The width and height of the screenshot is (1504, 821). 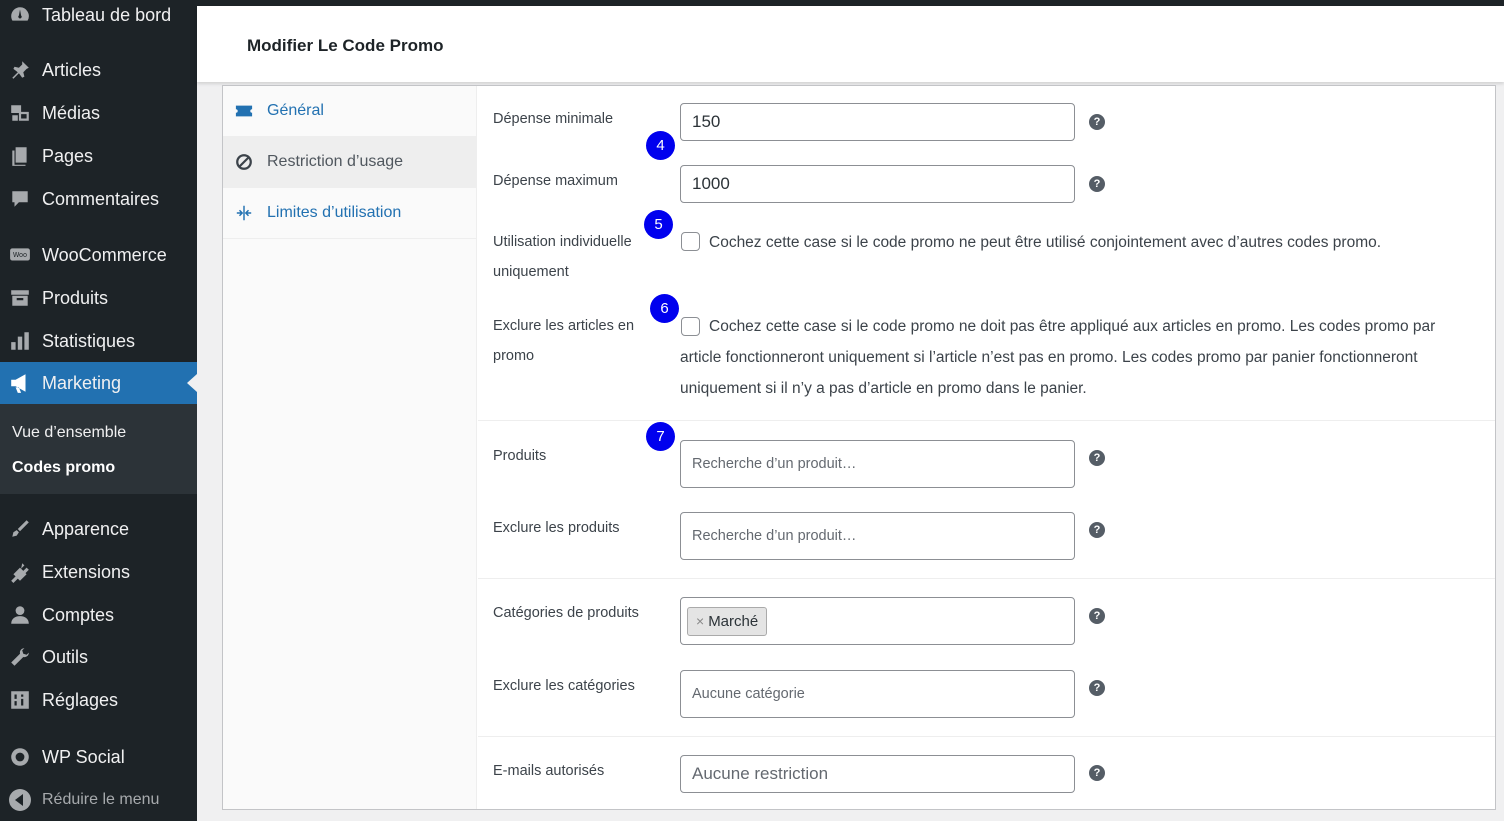 What do you see at coordinates (20, 529) in the screenshot?
I see `brush-icon` at bounding box center [20, 529].